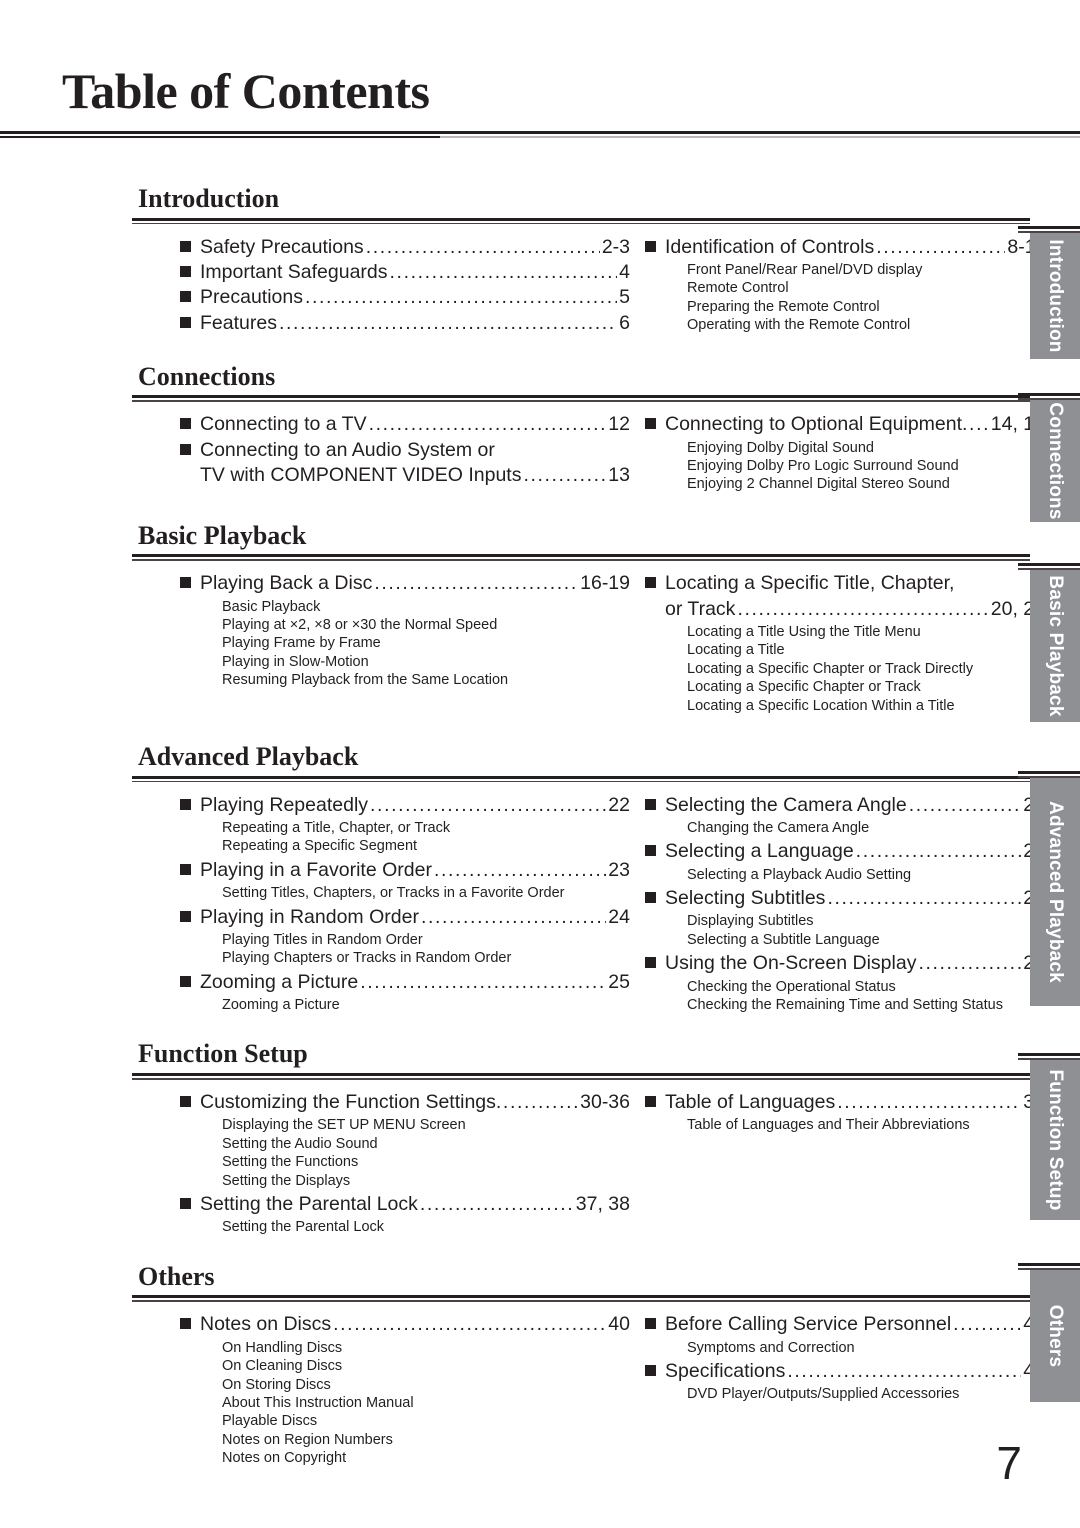 Image resolution: width=1080 pixels, height=1528 pixels. Describe the element at coordinates (426, 1005) in the screenshot. I see `toc-subentry-list: Zooming a Picture` at that location.